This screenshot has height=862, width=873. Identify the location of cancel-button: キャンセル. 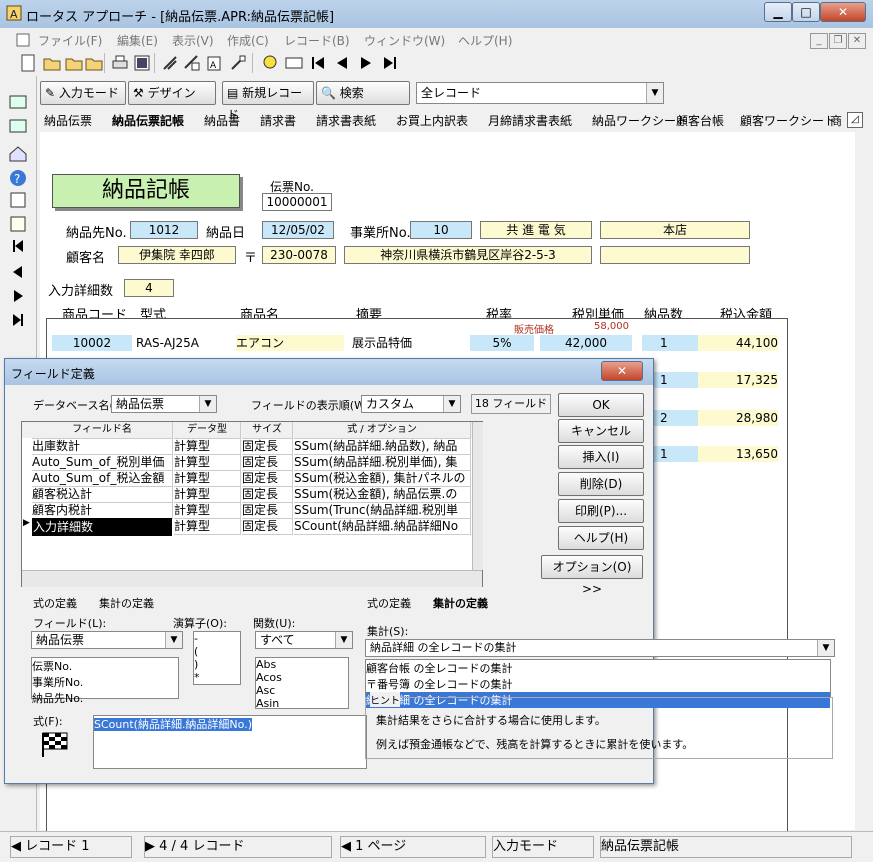
(601, 431).